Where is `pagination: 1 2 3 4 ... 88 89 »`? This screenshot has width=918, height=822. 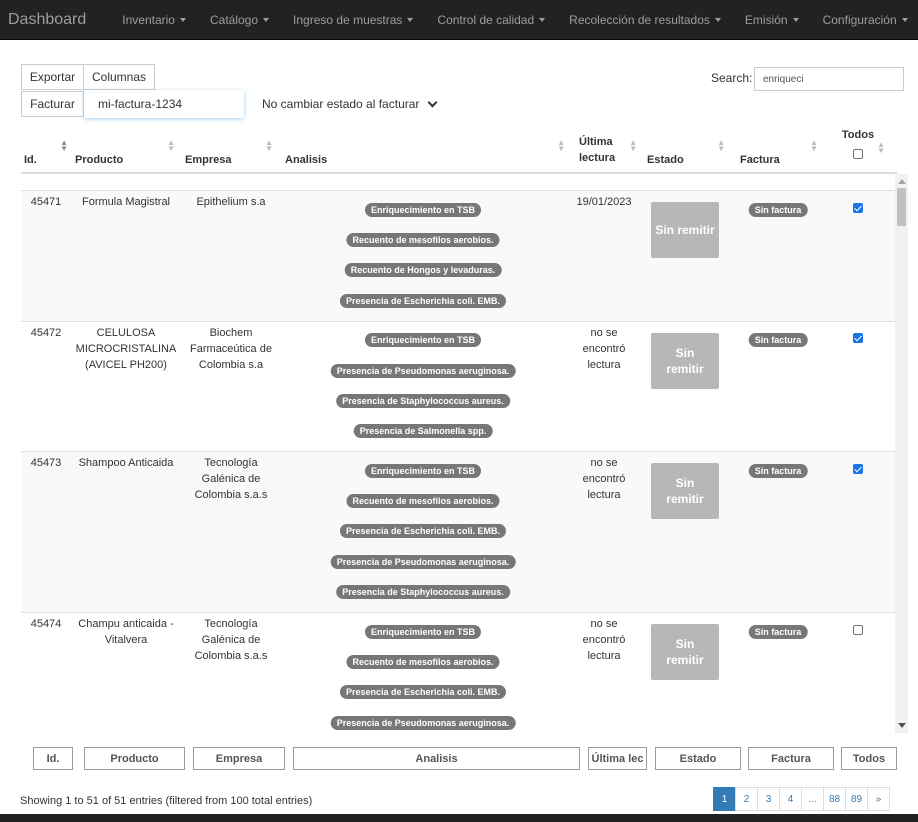
pagination: 1 2 3 4 ... 88 89 » is located at coordinates (801, 799).